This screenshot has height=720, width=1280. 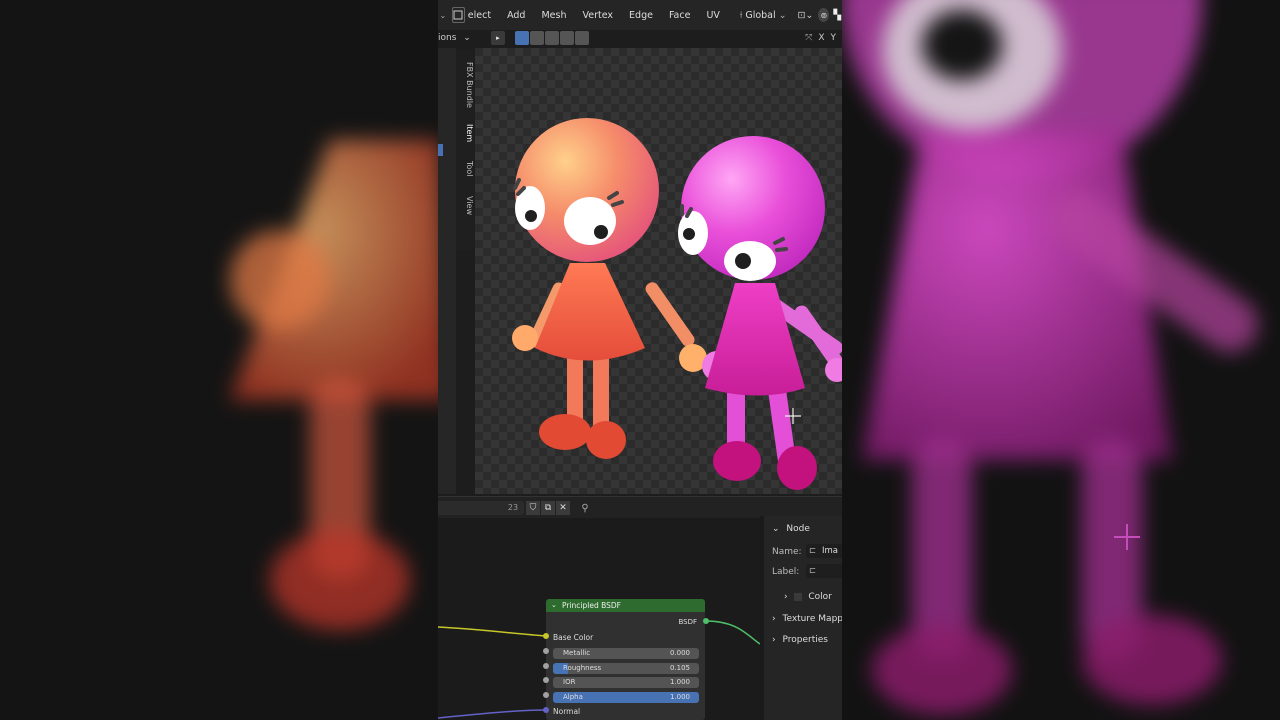 I want to click on socket-ior, so click(x=546, y=680).